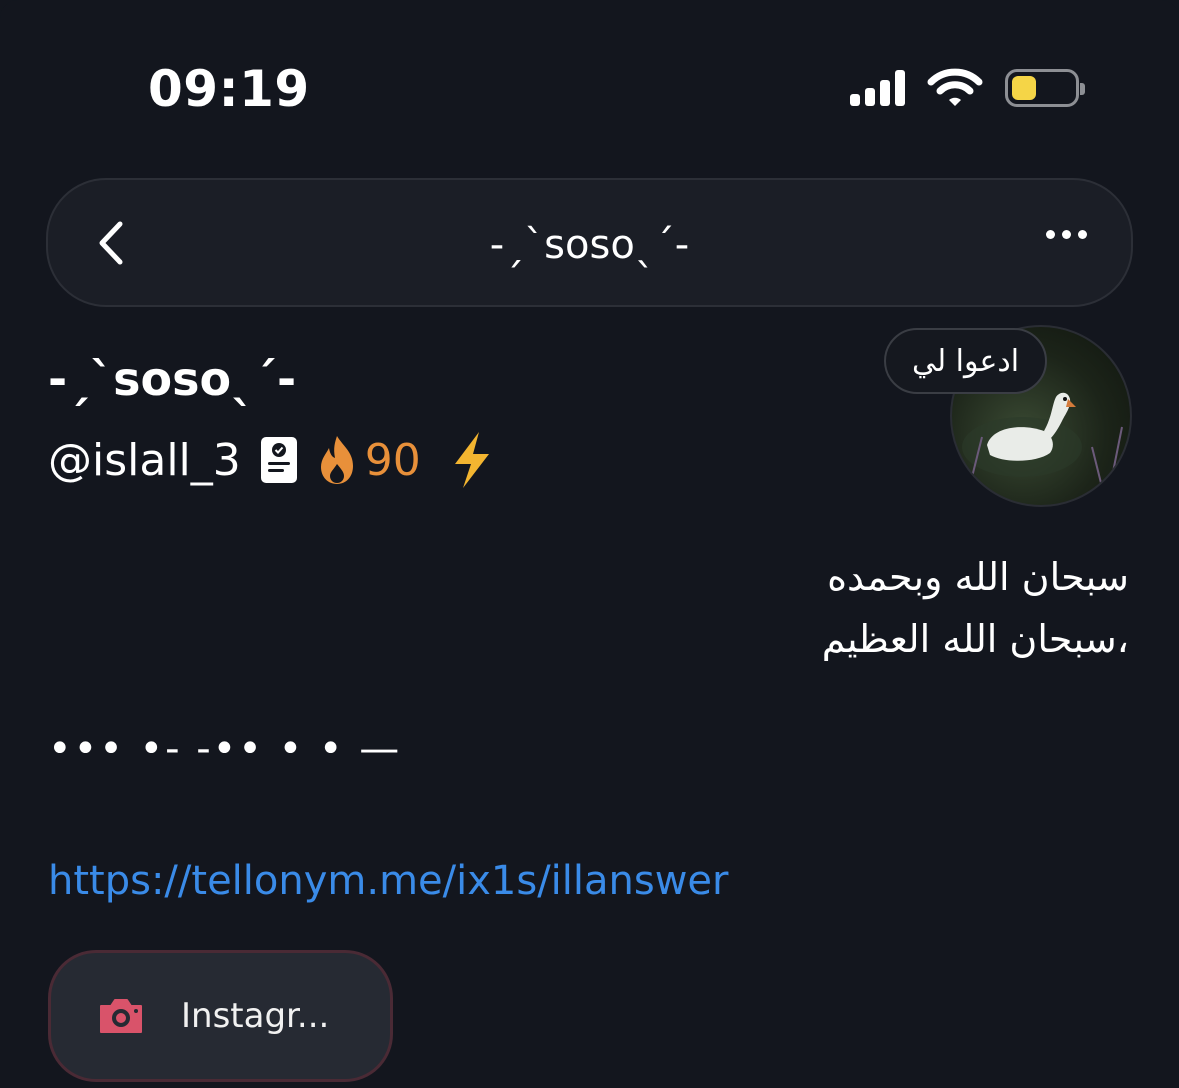 Image resolution: width=1179 pixels, height=1088 pixels. Describe the element at coordinates (966, 361) in the screenshot. I see `status-bubble: ادعوا لي` at that location.